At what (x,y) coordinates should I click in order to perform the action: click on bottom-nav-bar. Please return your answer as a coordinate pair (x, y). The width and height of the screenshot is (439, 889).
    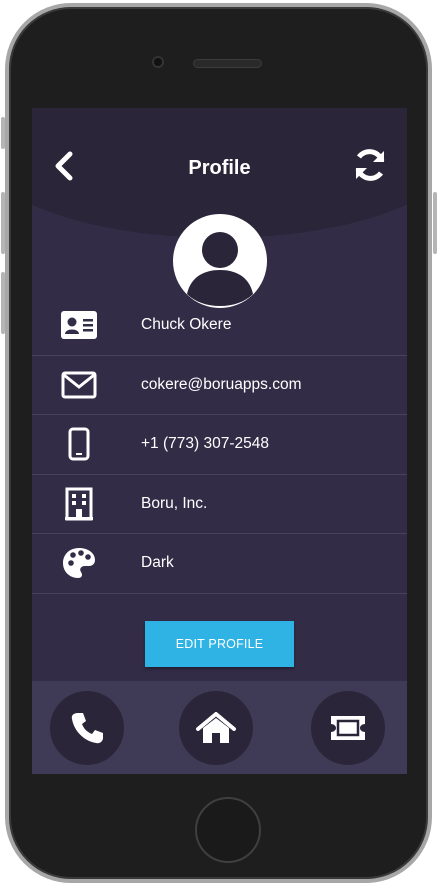
    Looking at the image, I should click on (219, 727).